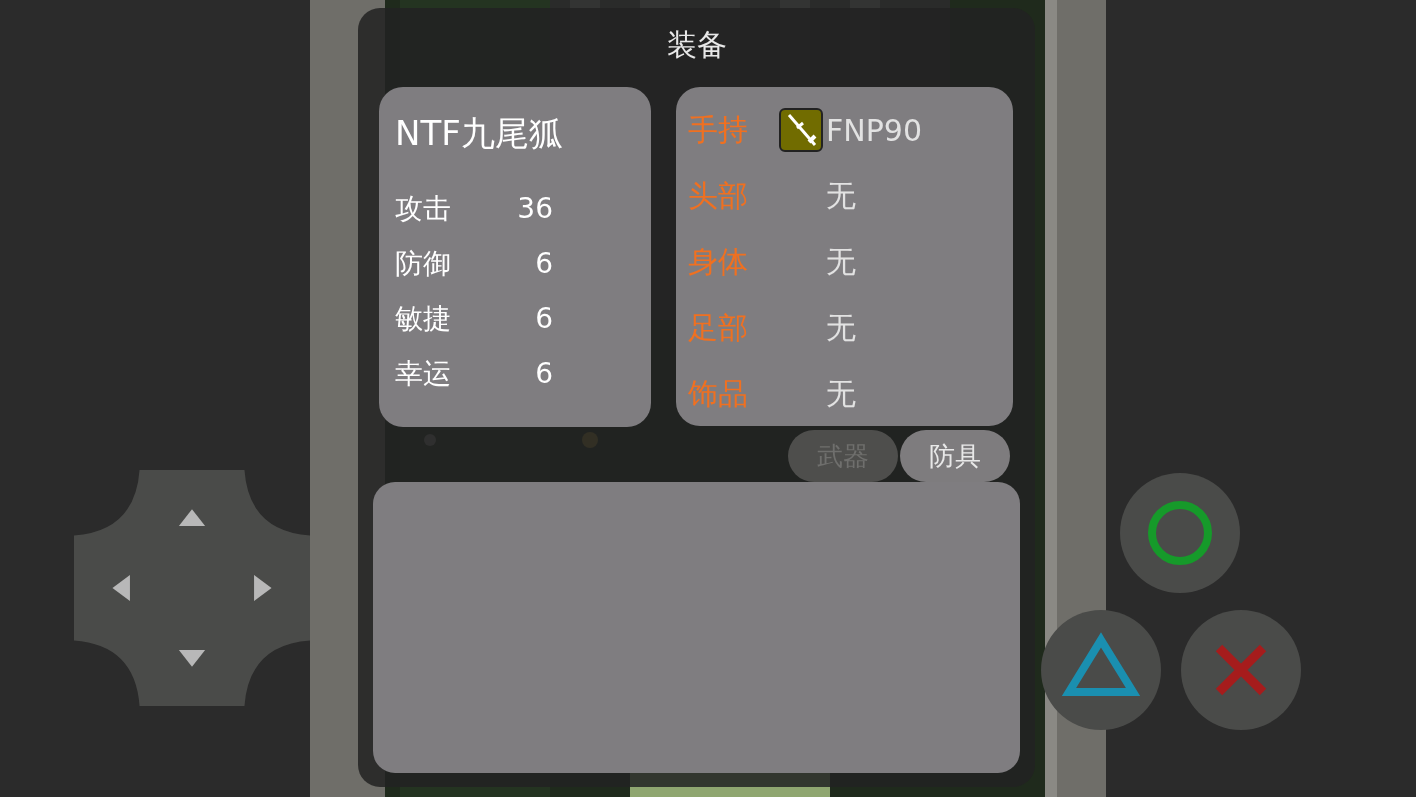 This screenshot has width=1416, height=797. I want to click on slot-label: 头部, so click(718, 195).